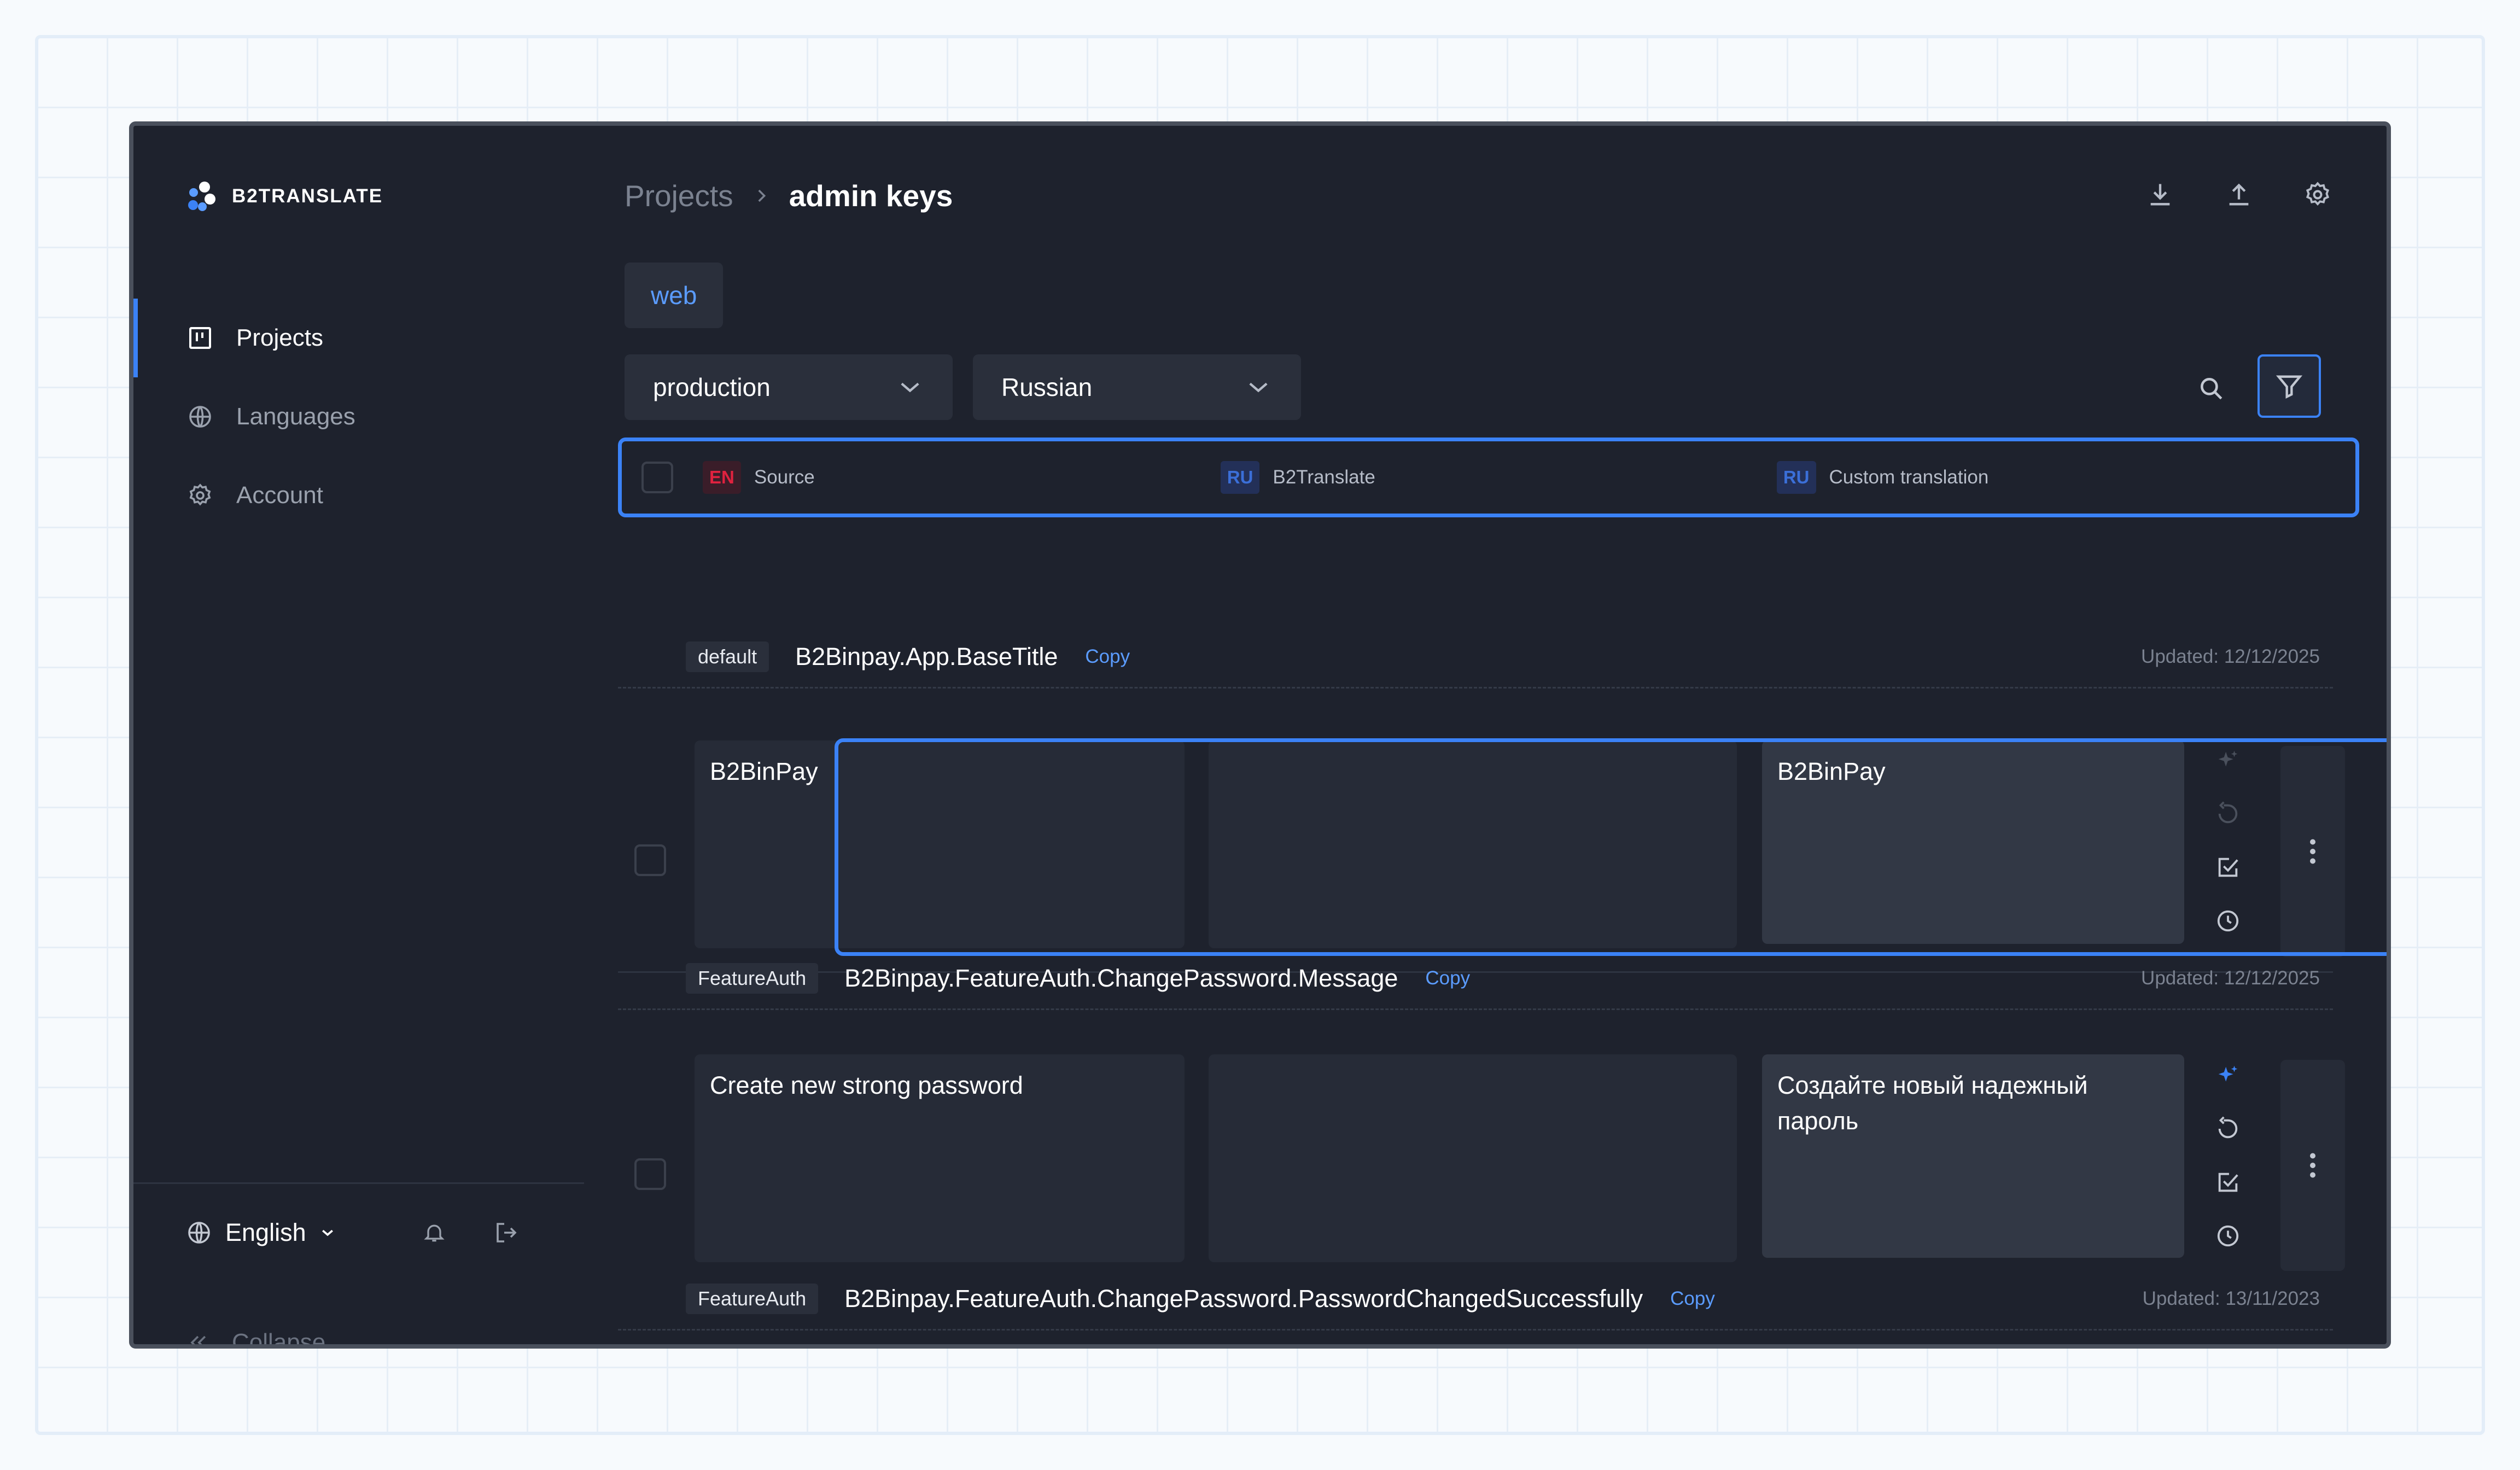 This screenshot has height=1470, width=2520. I want to click on sidebar-item-projects: Projects, so click(358, 338).